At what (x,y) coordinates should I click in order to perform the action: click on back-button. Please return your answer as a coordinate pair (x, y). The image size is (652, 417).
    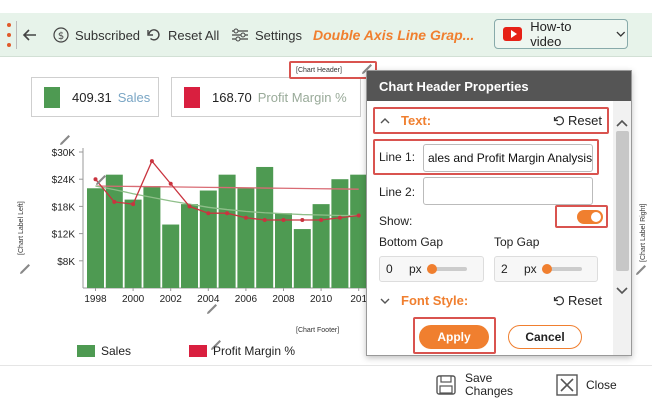
    Looking at the image, I should click on (30, 35).